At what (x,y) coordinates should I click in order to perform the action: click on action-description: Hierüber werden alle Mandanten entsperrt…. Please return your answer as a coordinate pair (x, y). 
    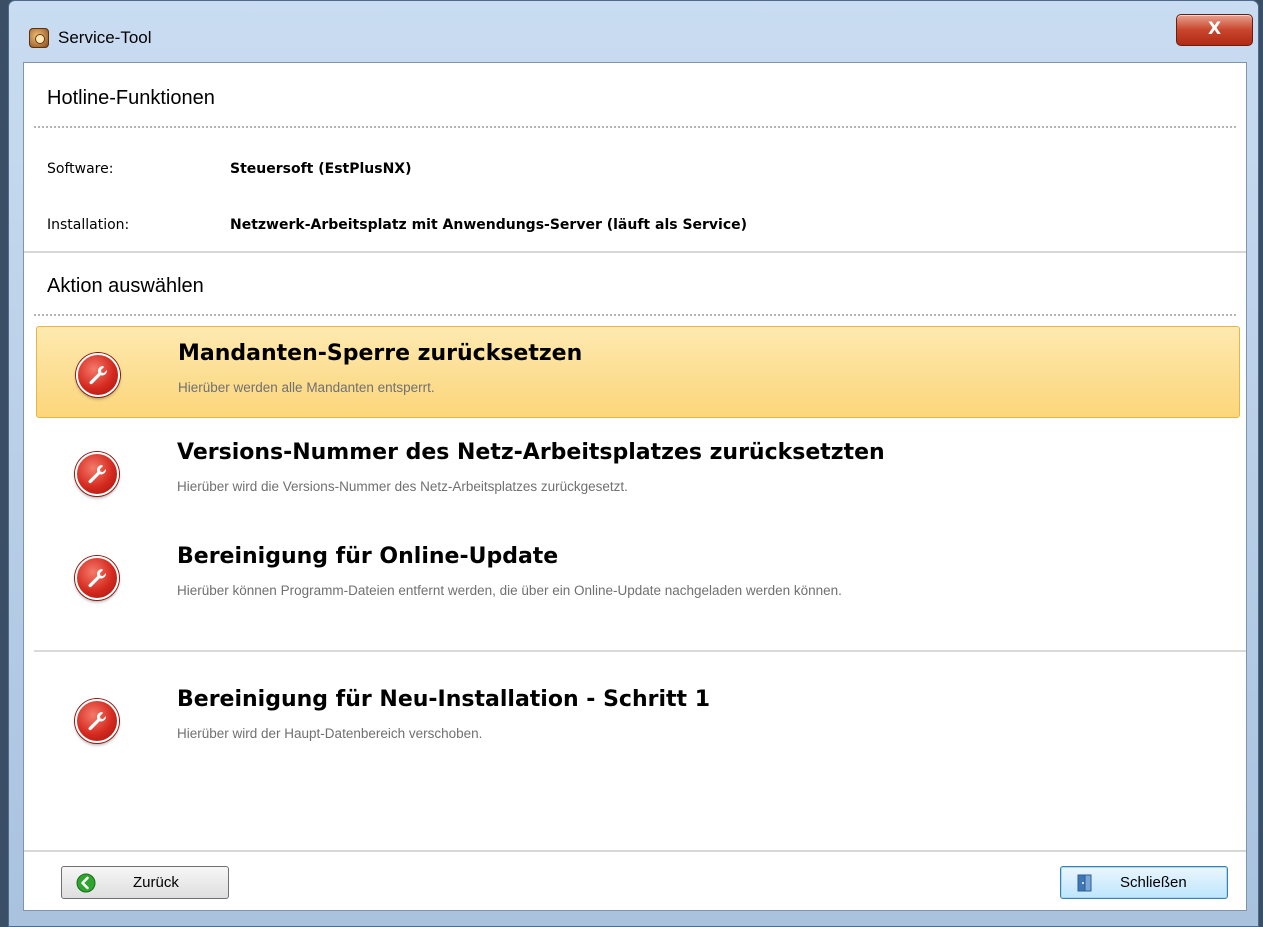
    Looking at the image, I should click on (306, 387).